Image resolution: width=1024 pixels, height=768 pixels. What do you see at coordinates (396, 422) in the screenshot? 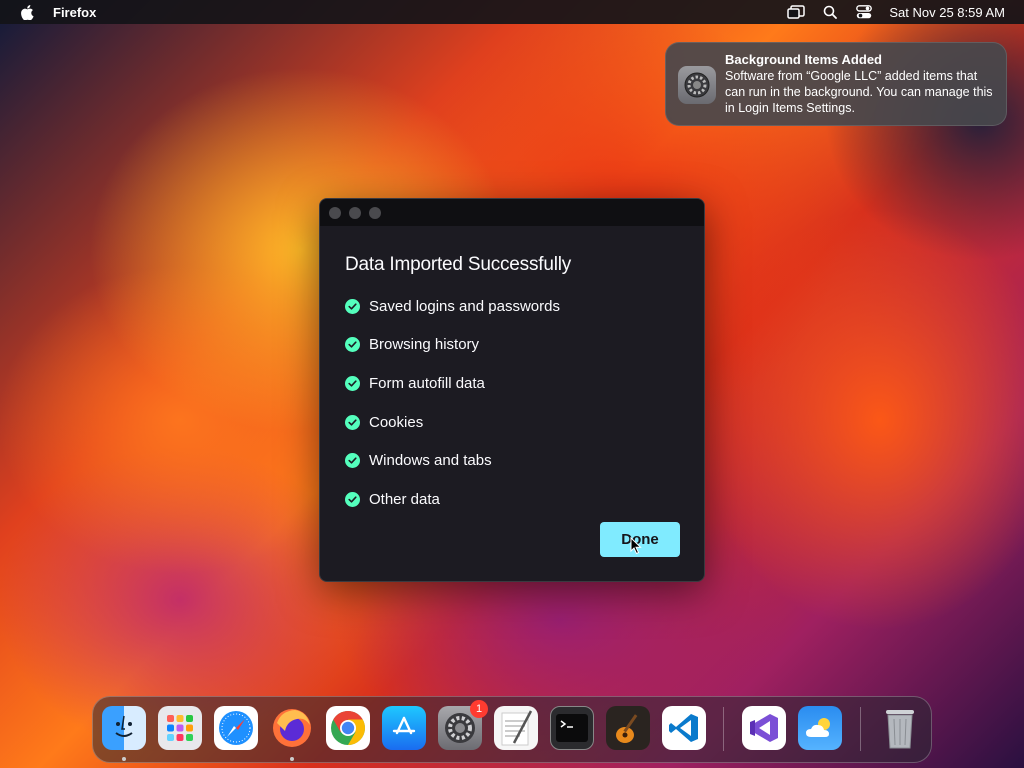
I see `list-item-label: Cookies` at bounding box center [396, 422].